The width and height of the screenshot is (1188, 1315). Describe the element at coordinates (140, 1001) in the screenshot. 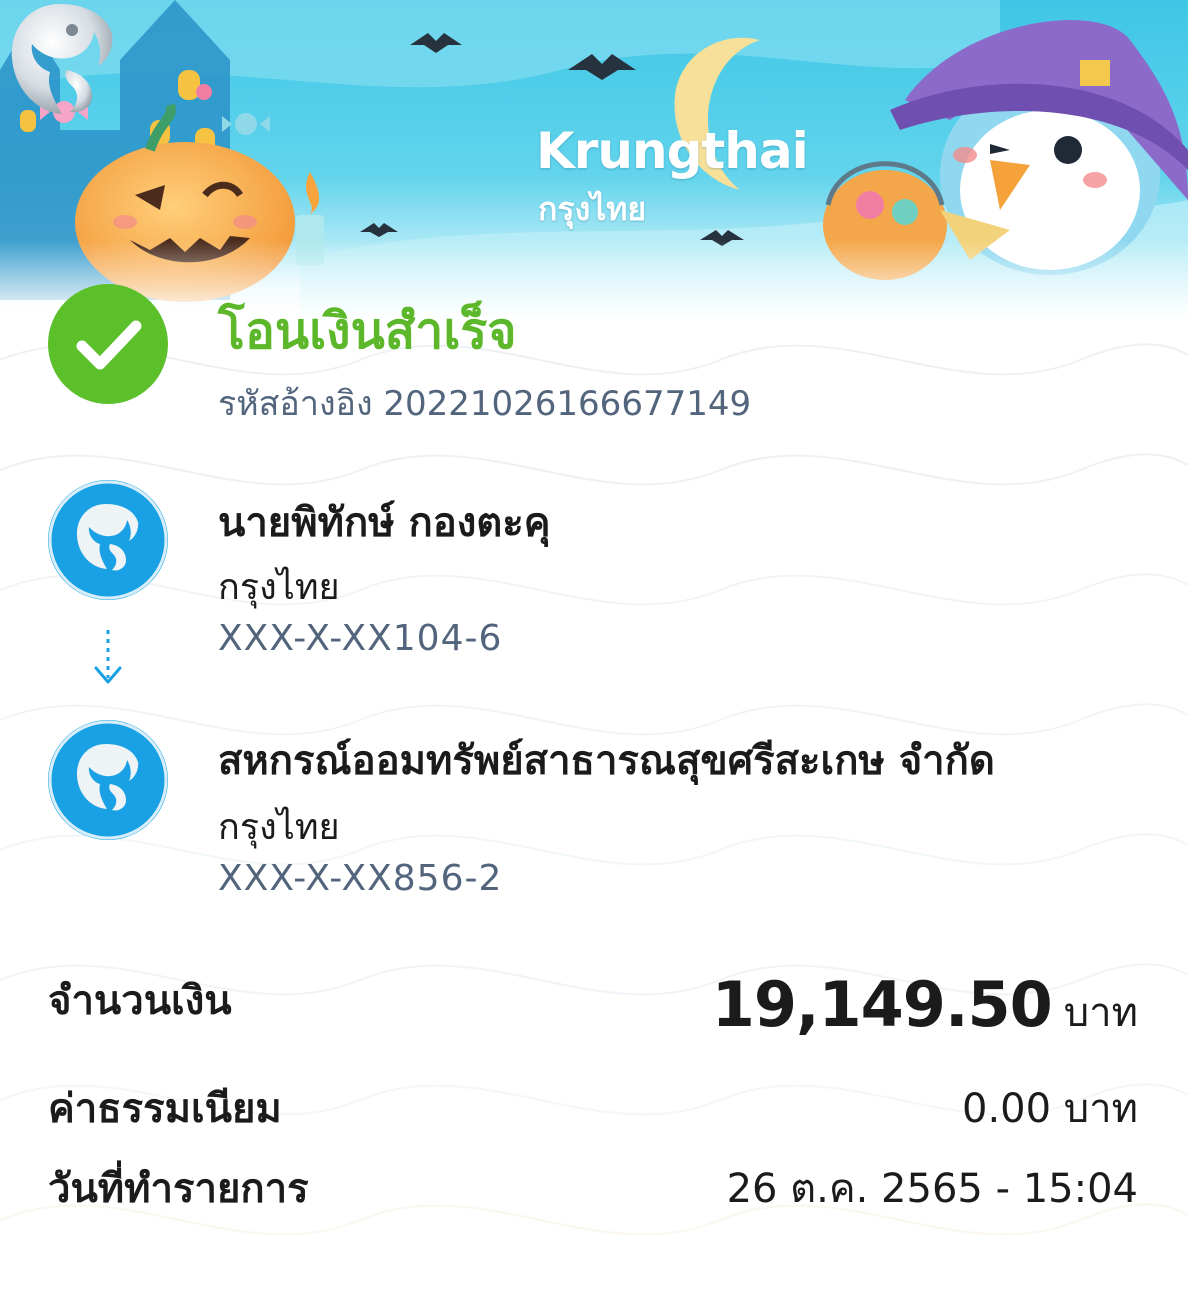

I see `amount-label: จำนวนเงิน` at that location.